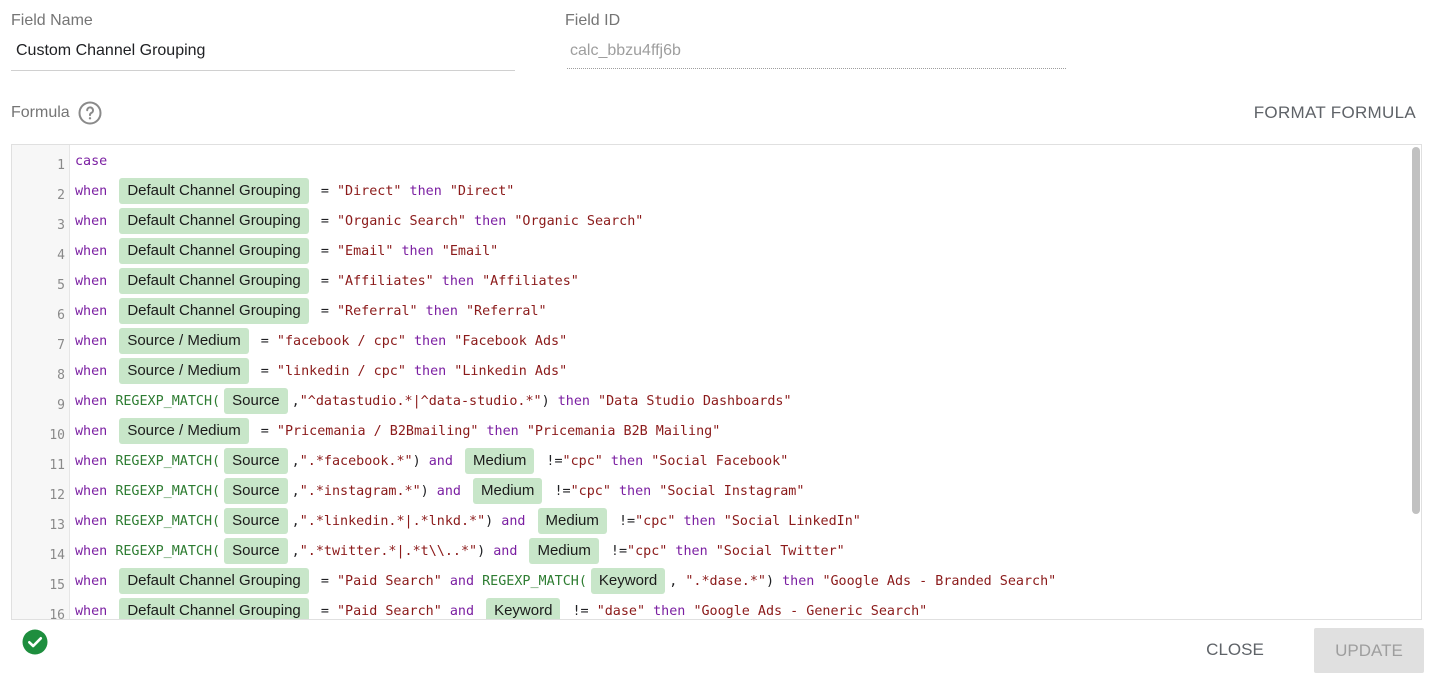 The width and height of the screenshot is (1430, 685). I want to click on function-token: REGEXP_MATCH(, so click(168, 461).